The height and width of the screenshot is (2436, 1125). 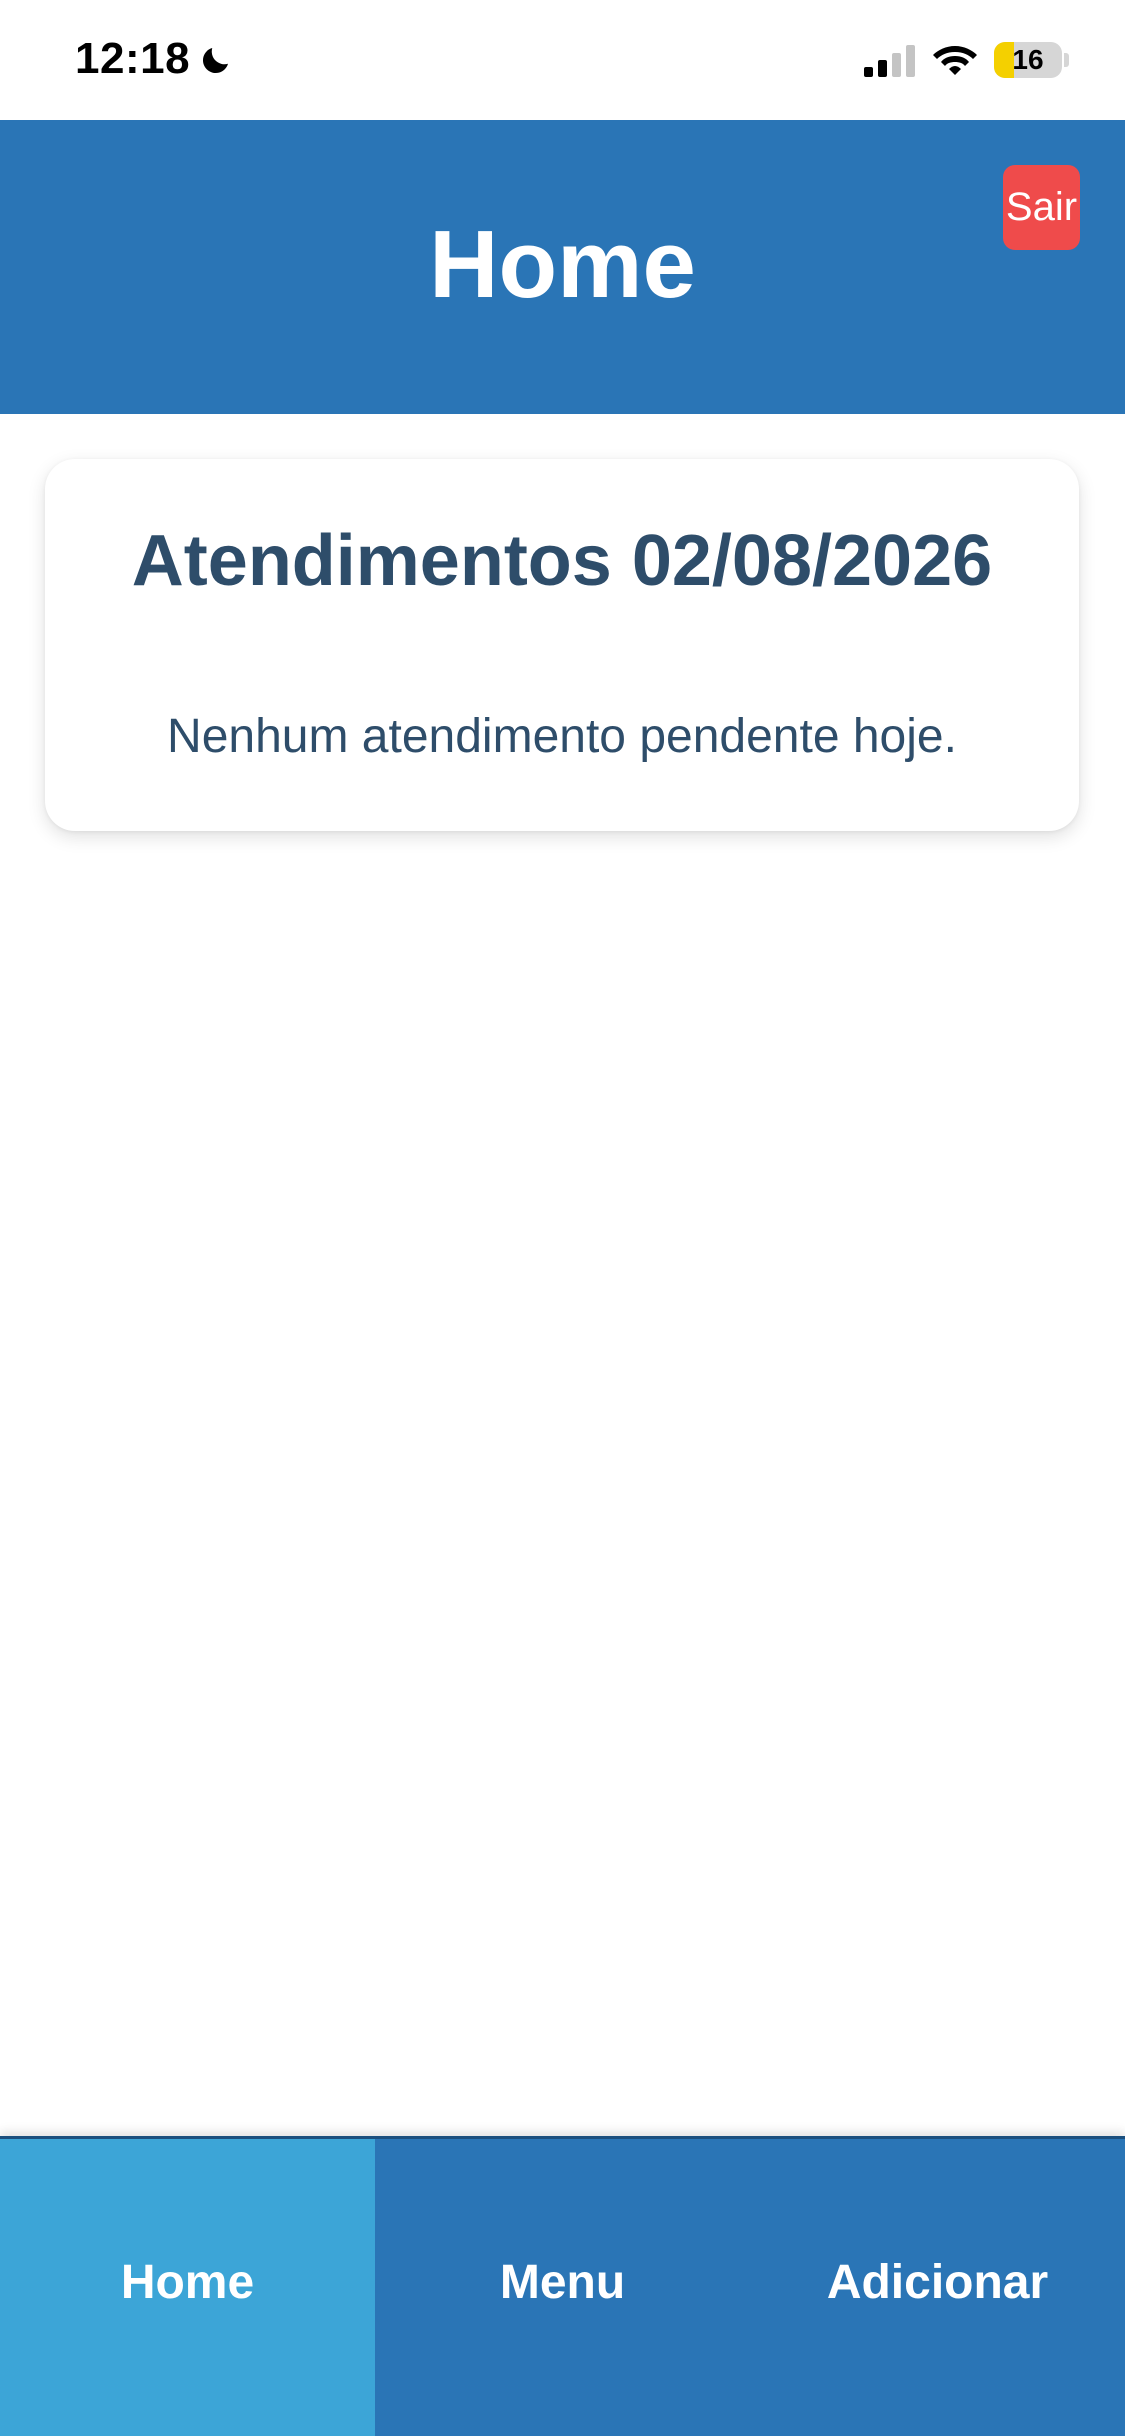 What do you see at coordinates (215, 61) in the screenshot?
I see `moon-icon` at bounding box center [215, 61].